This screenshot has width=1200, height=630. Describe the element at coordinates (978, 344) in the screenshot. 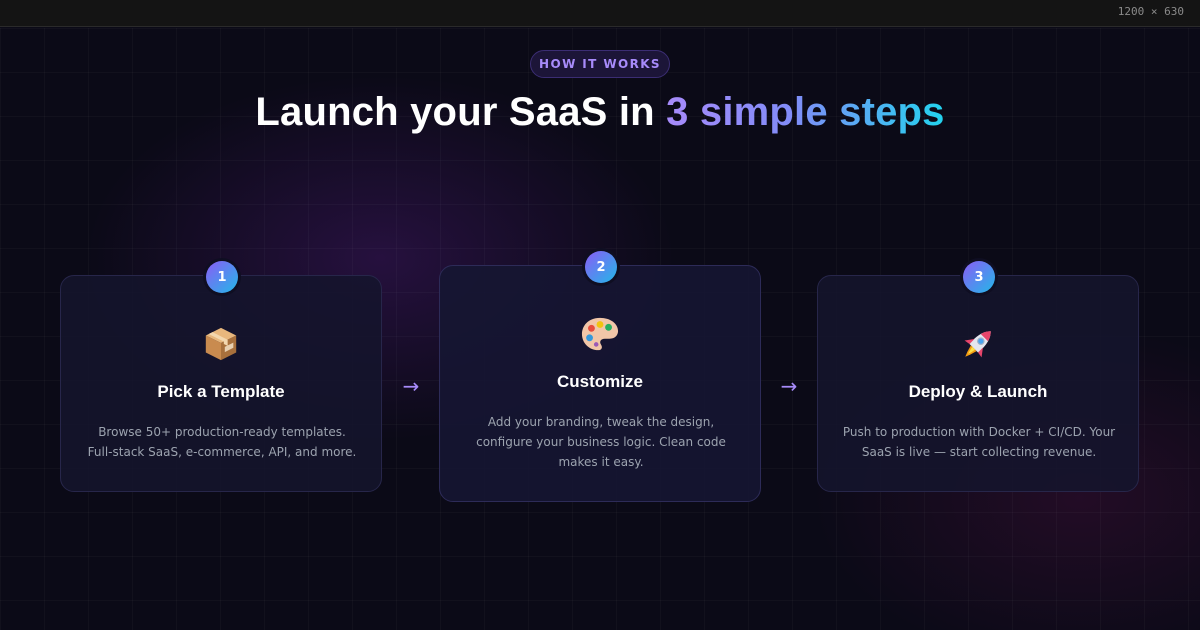

I see `rocket-icon` at that location.